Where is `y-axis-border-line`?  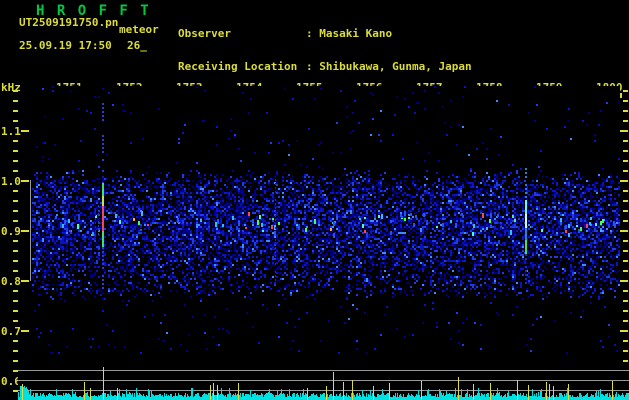
y-axis-border-line is located at coordinates (30, 230).